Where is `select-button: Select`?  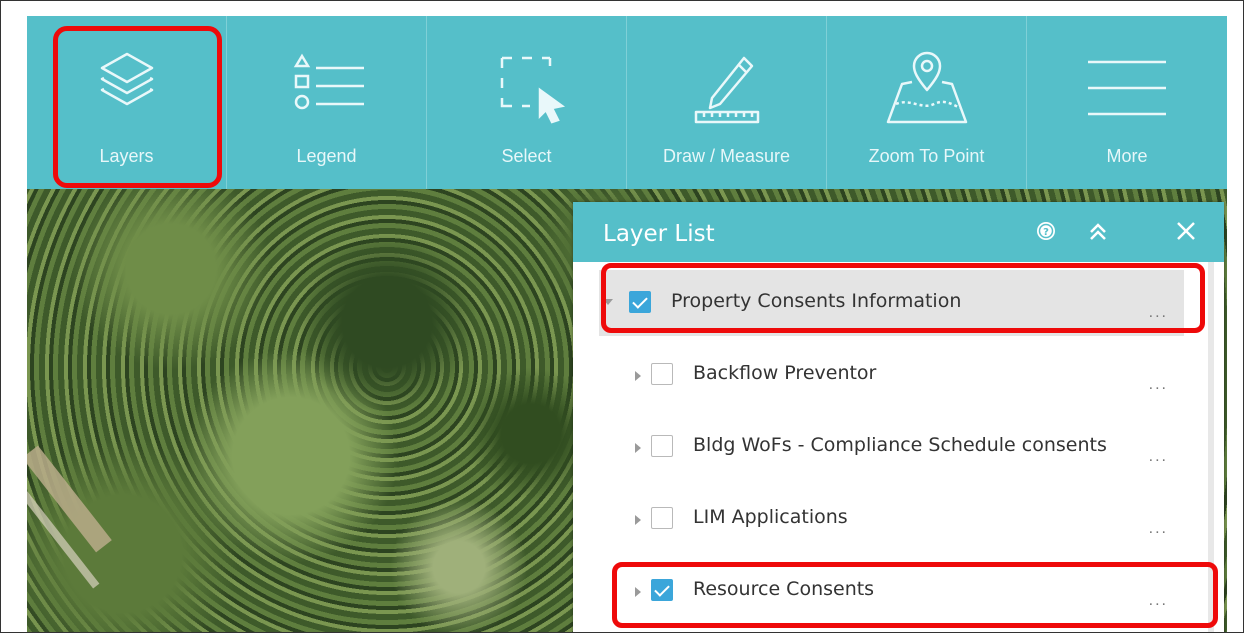 select-button: Select is located at coordinates (527, 102).